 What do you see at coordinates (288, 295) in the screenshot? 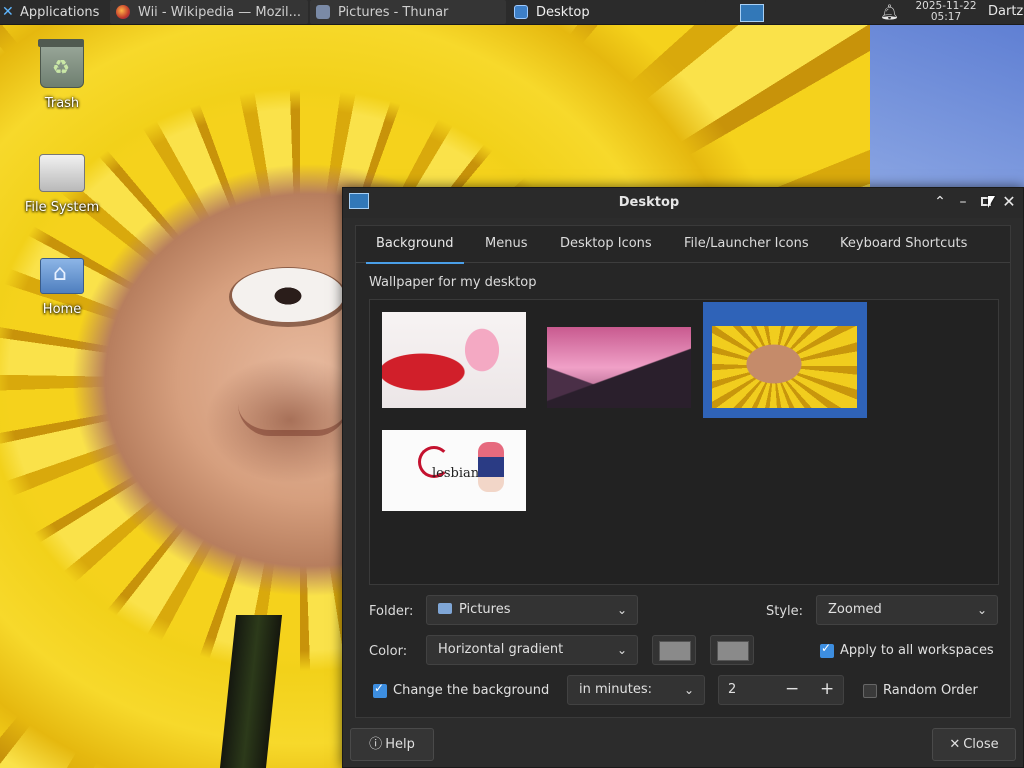
I see `wallpaper-eye` at bounding box center [288, 295].